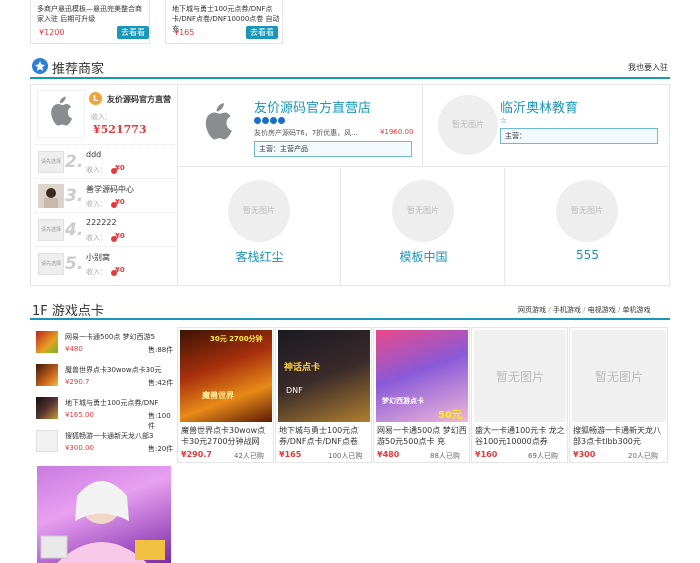  Describe the element at coordinates (74, 196) in the screenshot. I see `rank-number: 3.` at that location.